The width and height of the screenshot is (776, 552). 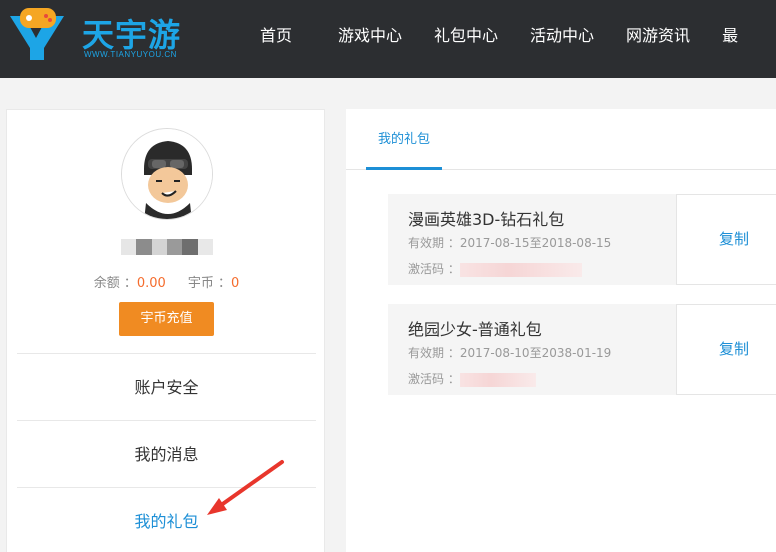 What do you see at coordinates (404, 139) in the screenshot?
I see `tab-my-gifts: 我的礼包` at bounding box center [404, 139].